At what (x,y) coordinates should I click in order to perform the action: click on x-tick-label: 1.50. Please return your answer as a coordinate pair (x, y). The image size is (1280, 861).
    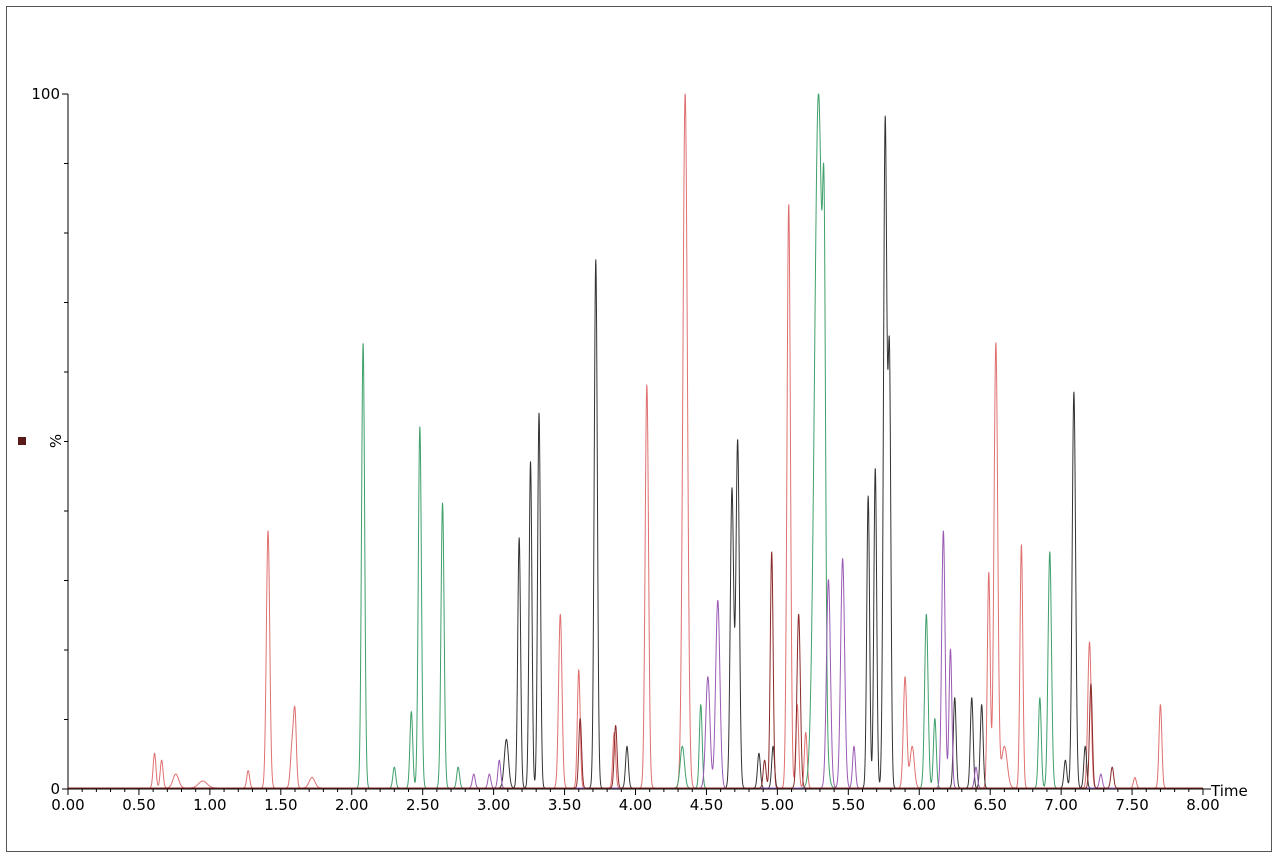
    Looking at the image, I should click on (280, 805).